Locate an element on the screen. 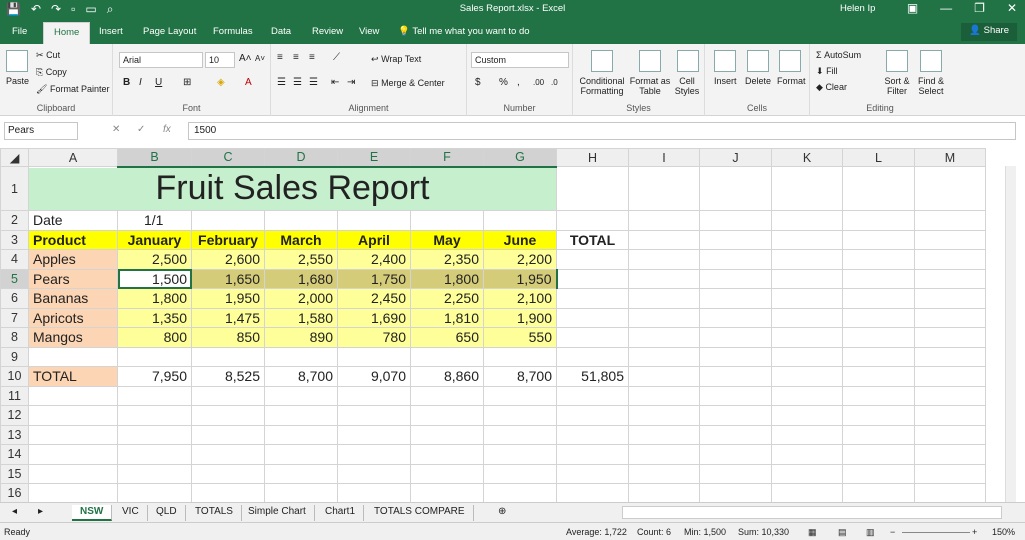 This screenshot has height=540, width=1025. format-table-icon is located at coordinates (650, 61).